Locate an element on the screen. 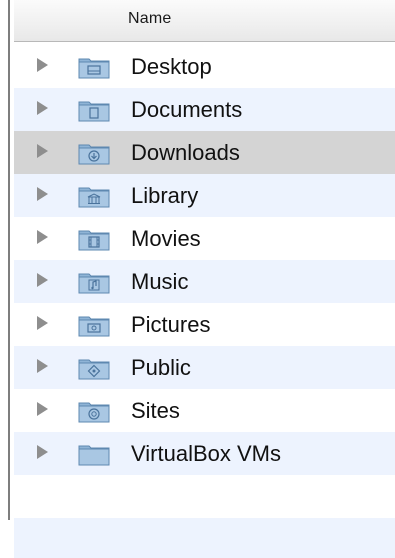 The image size is (395, 558). list-item-public: Public is located at coordinates (204, 367).